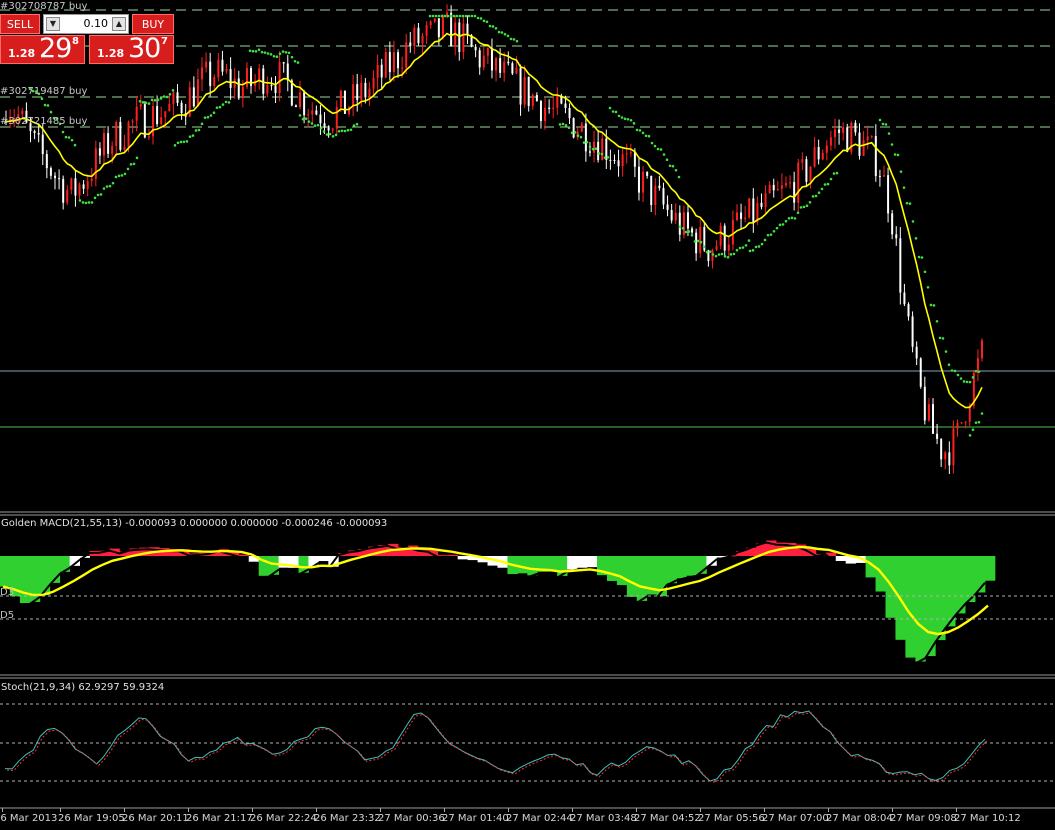 The height and width of the screenshot is (830, 1055). What do you see at coordinates (111, 53) in the screenshot?
I see `buy-price-prefix: 1.28` at bounding box center [111, 53].